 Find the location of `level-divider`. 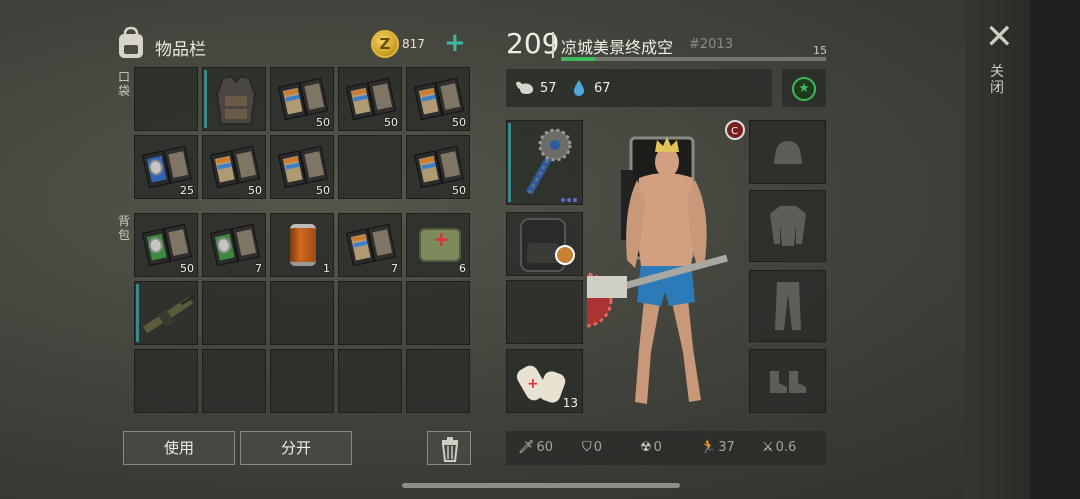

level-divider is located at coordinates (553, 45).